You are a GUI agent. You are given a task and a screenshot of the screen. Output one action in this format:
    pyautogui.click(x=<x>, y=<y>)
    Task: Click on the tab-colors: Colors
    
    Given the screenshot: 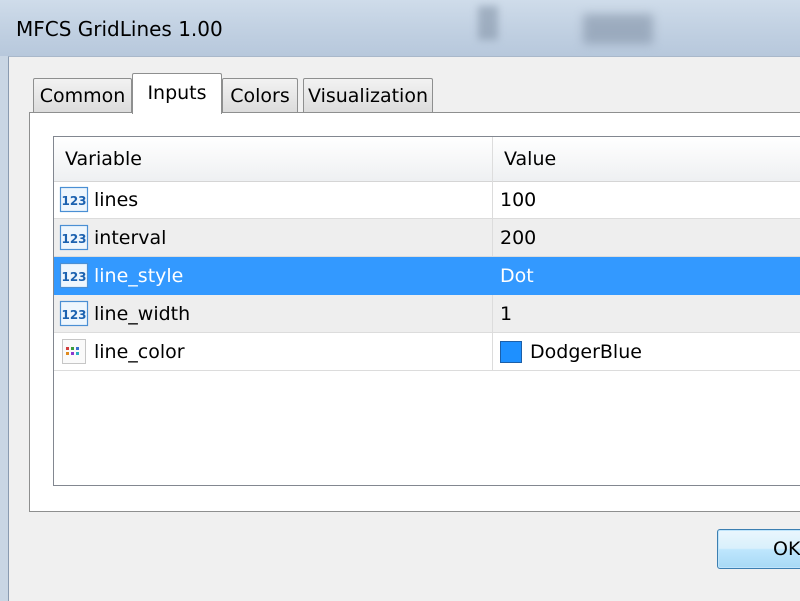 What is the action you would take?
    pyautogui.click(x=260, y=95)
    